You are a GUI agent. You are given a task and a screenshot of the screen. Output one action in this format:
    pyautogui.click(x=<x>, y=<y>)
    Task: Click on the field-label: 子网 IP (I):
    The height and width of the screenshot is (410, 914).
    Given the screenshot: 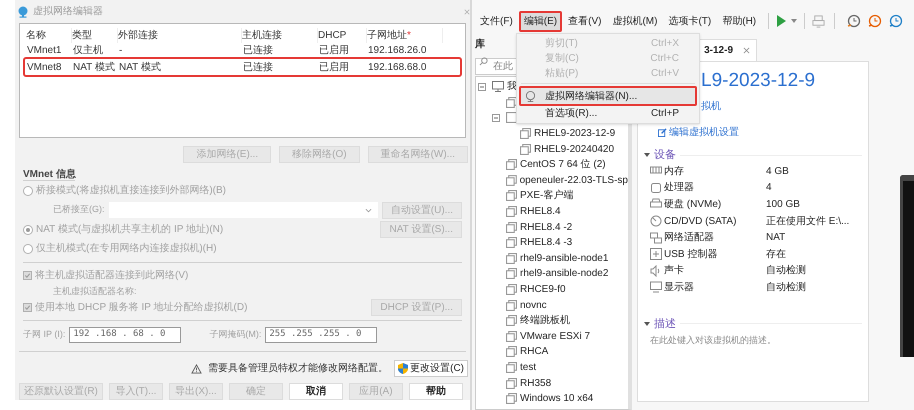 What is the action you would take?
    pyautogui.click(x=44, y=335)
    